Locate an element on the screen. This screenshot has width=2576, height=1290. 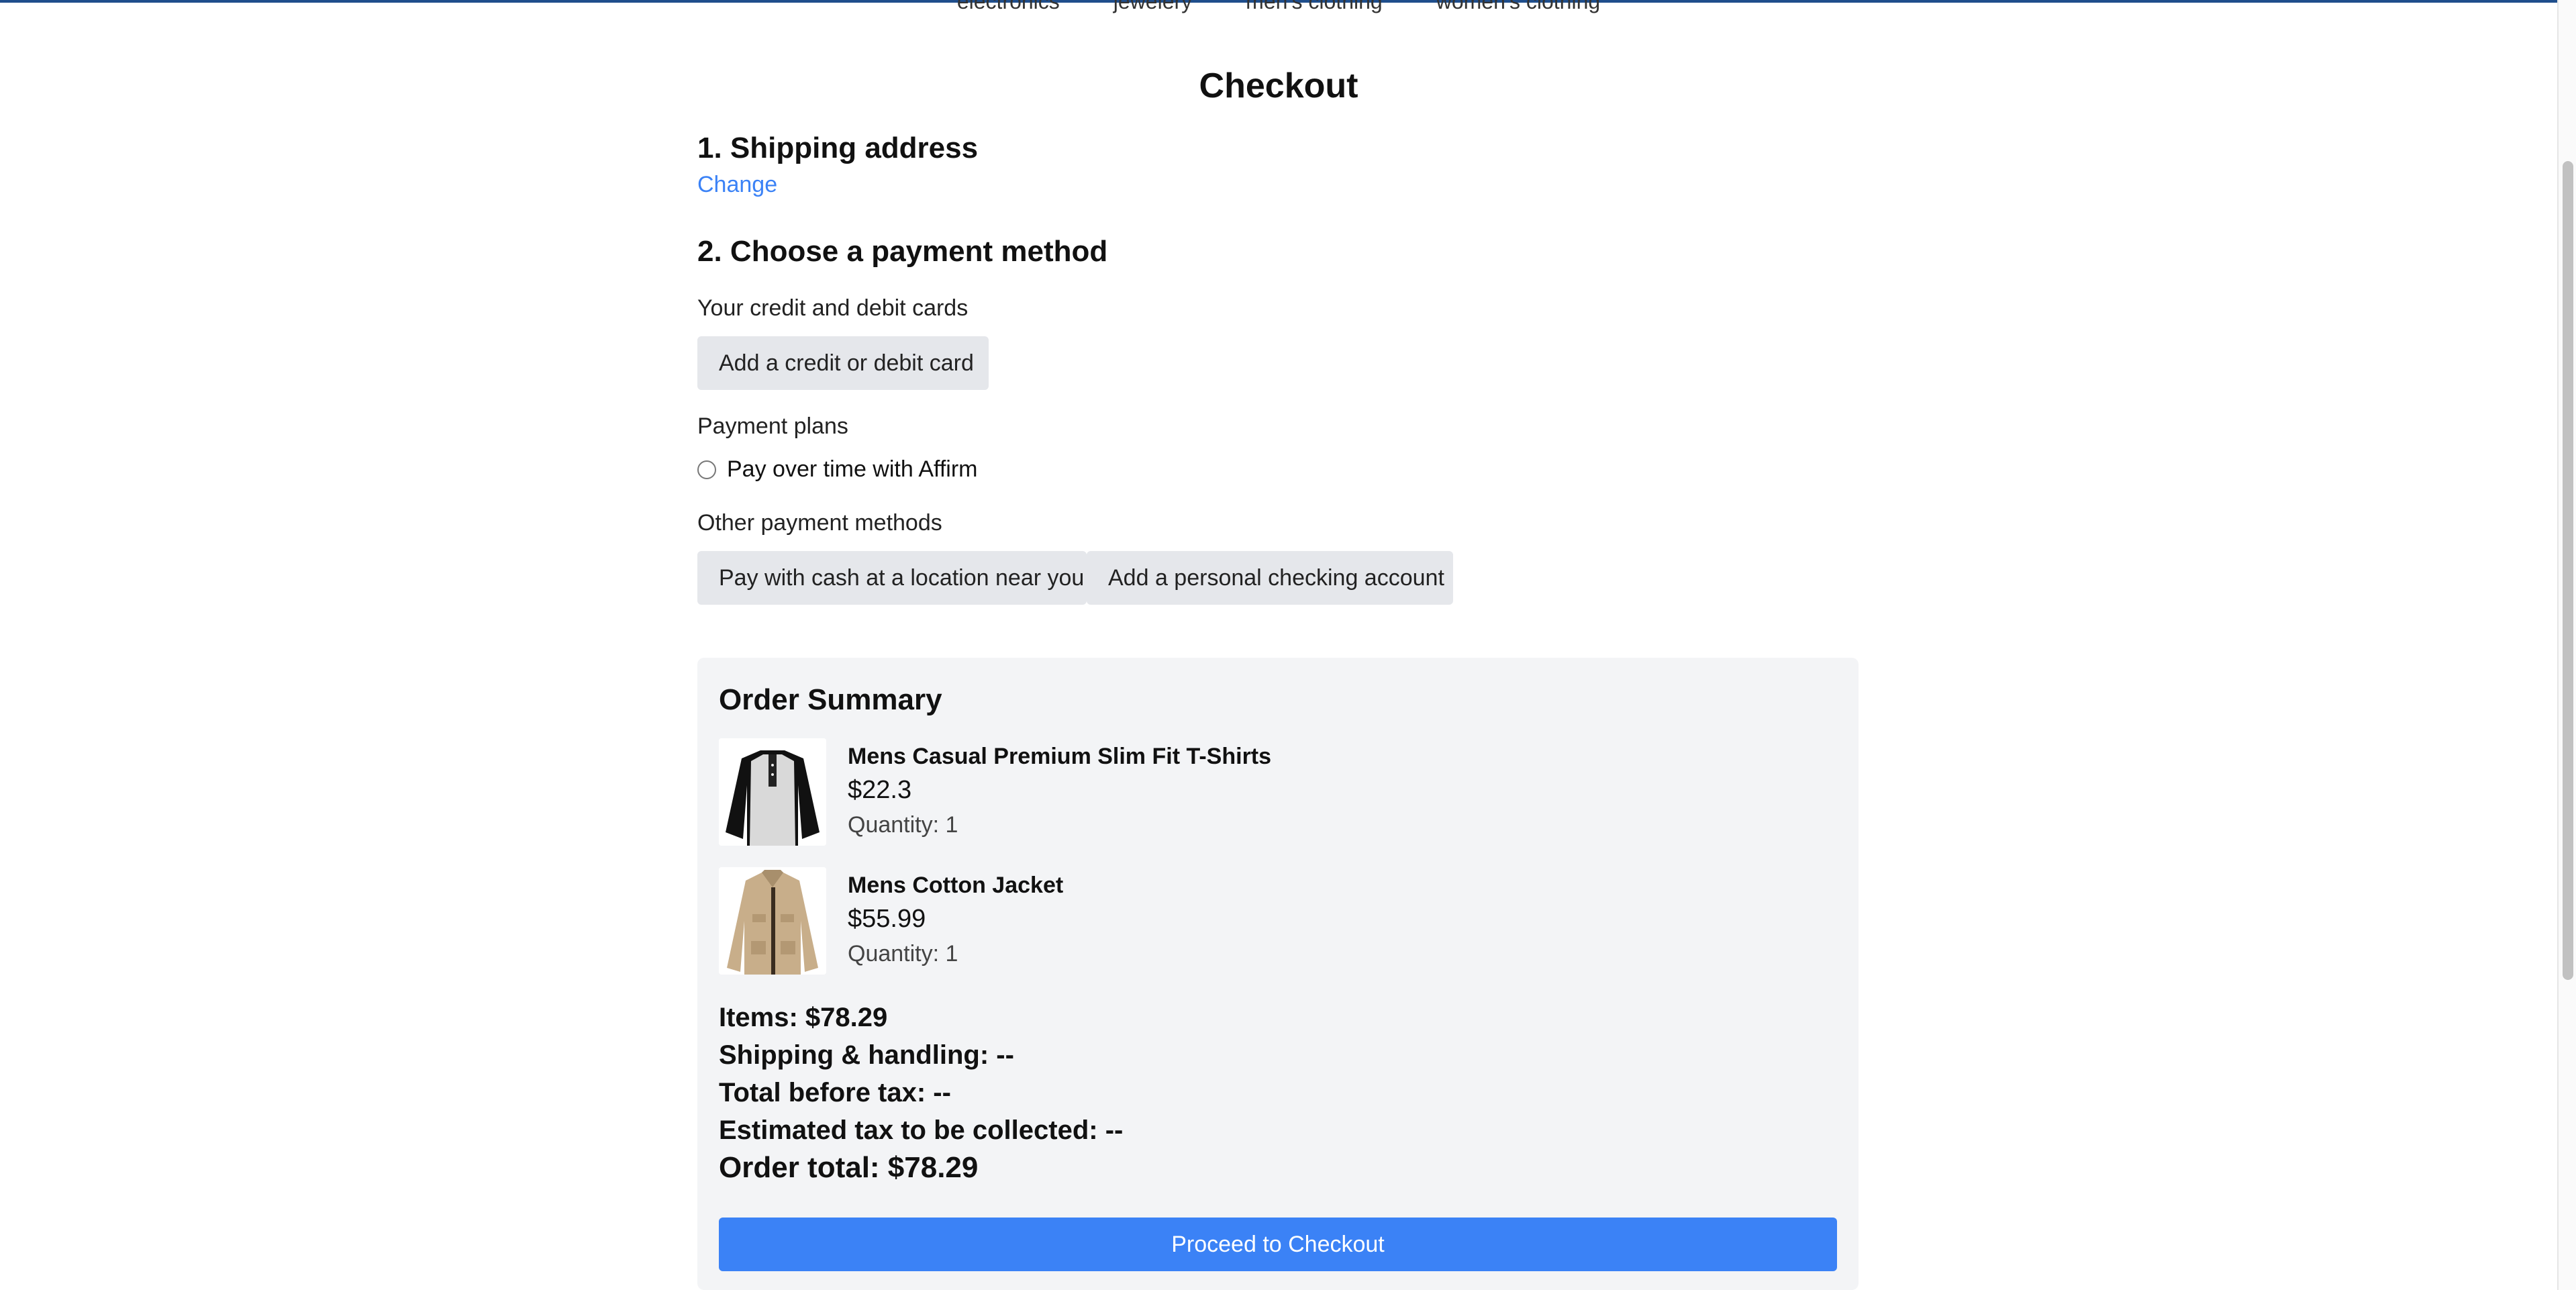
change-address-link: Change is located at coordinates (737, 185).